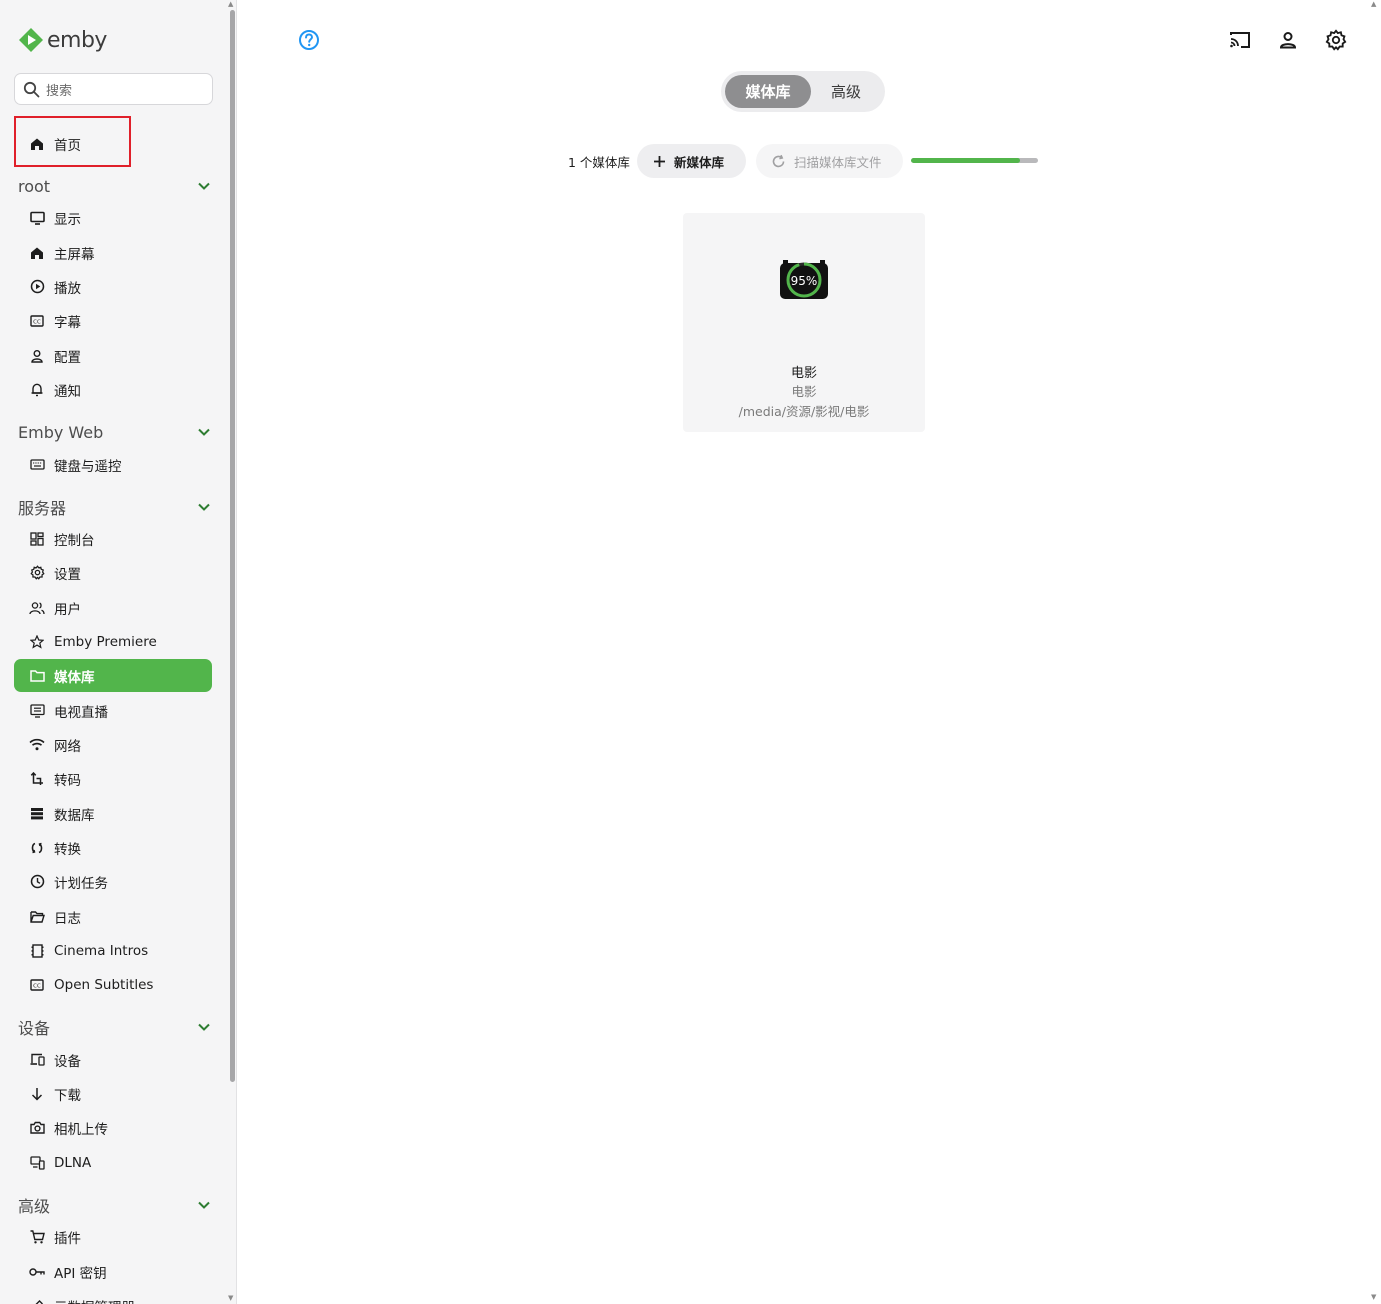 The height and width of the screenshot is (1304, 1381). What do you see at coordinates (37, 642) in the screenshot?
I see `star-icon` at bounding box center [37, 642].